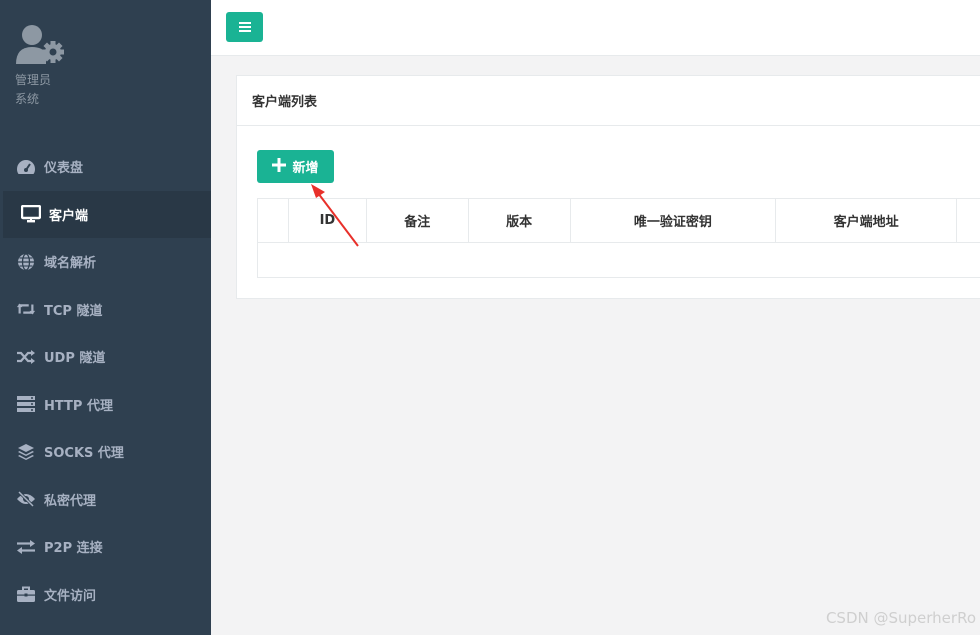 The image size is (980, 635). Describe the element at coordinates (69, 216) in the screenshot. I see `sidebar-item-label: 客户端` at that location.